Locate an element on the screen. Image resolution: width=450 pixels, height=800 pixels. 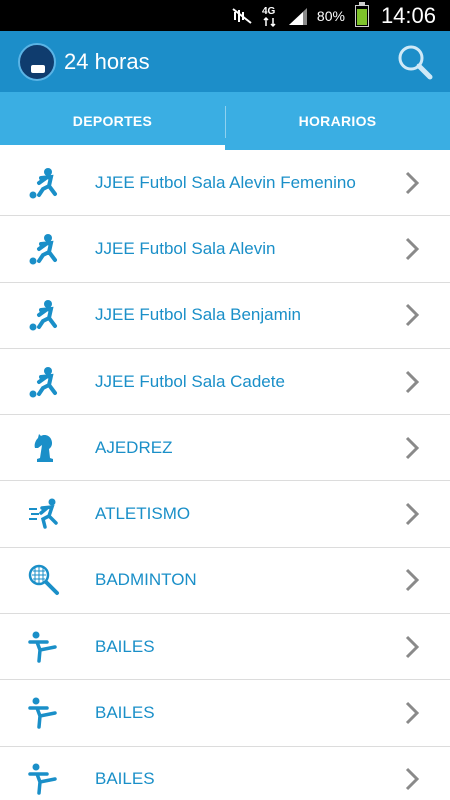
item-label: JJEE Futbol Sala Cadete is located at coordinates (190, 381).